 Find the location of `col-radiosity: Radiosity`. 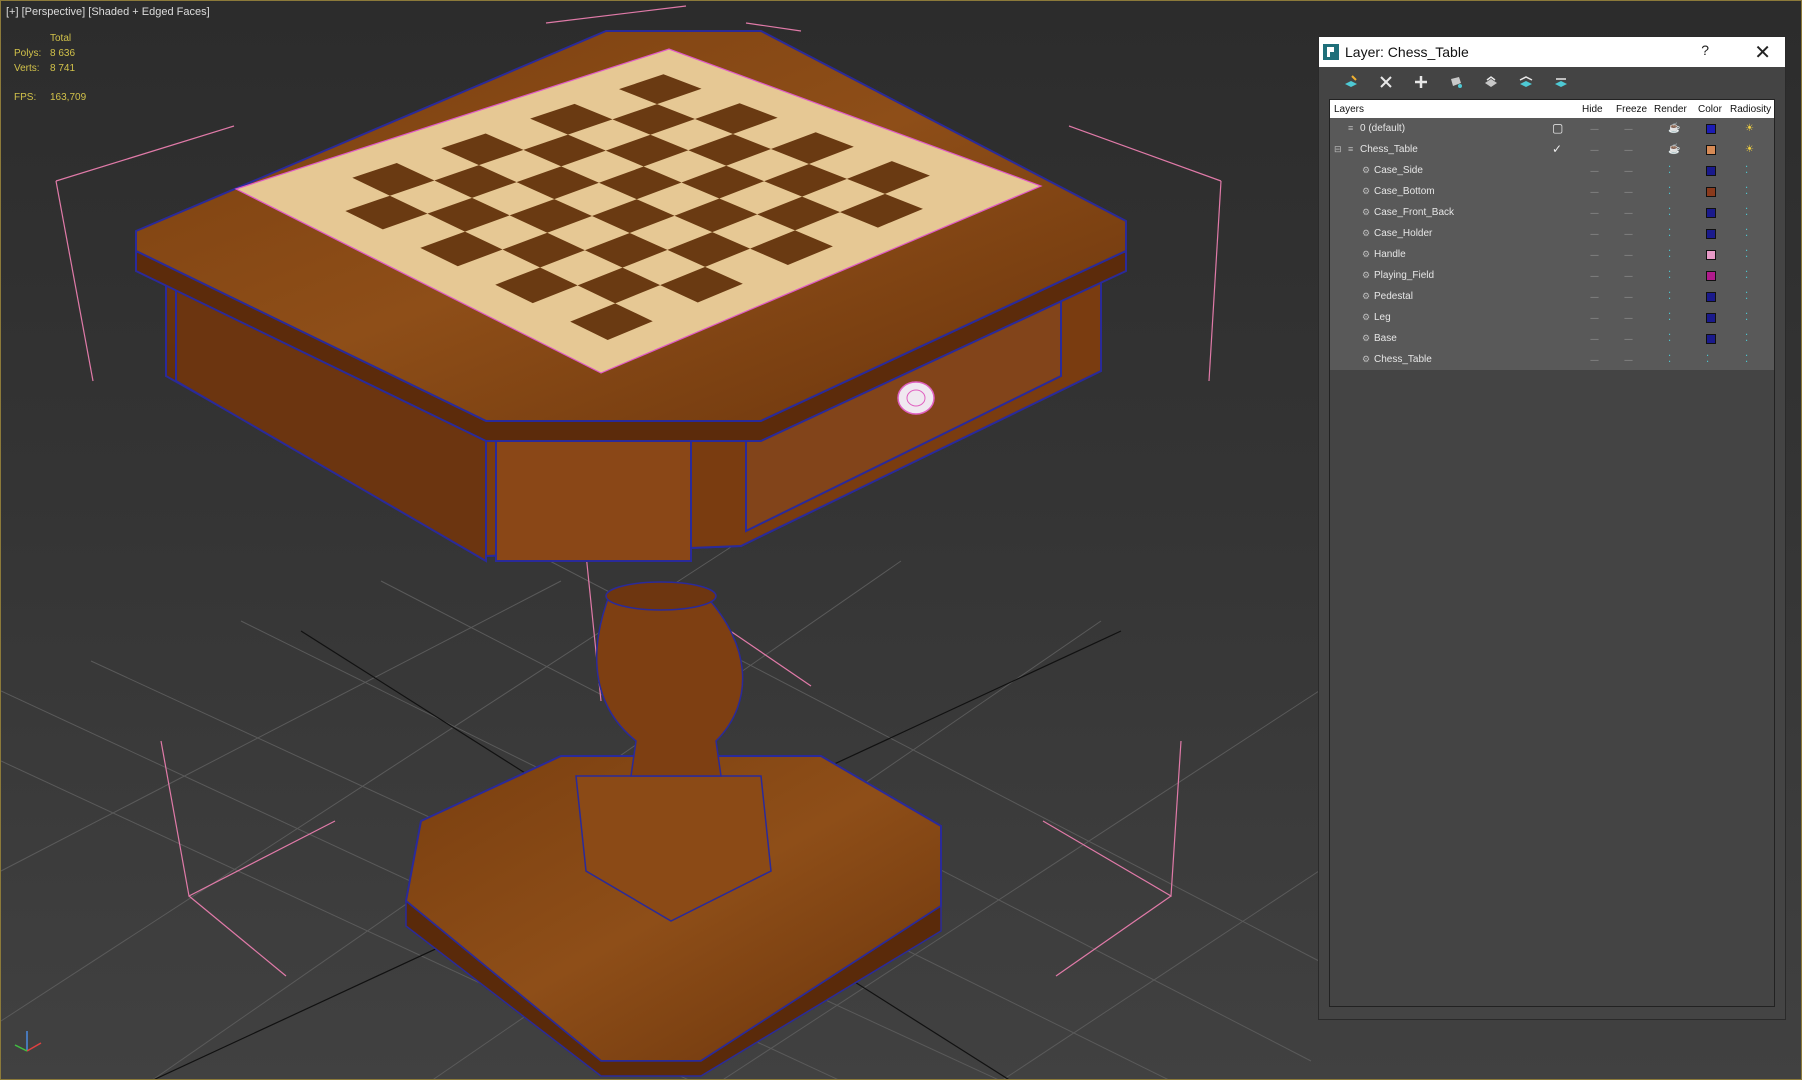

col-radiosity: Radiosity is located at coordinates (1750, 109).